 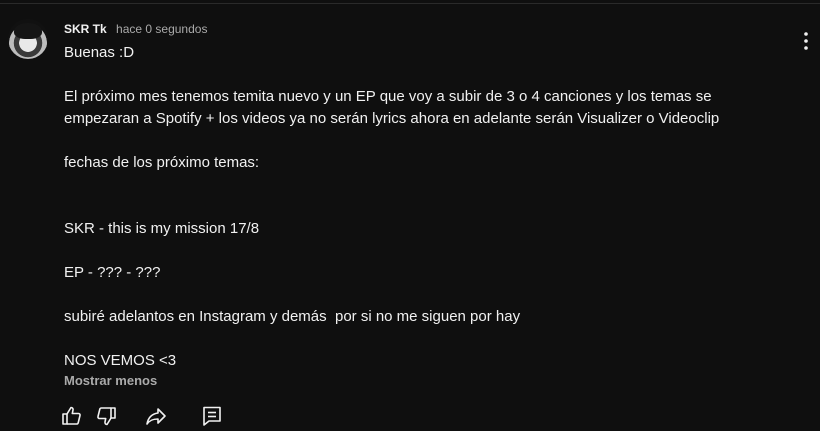 I want to click on thumb-down-icon, so click(x=106, y=416).